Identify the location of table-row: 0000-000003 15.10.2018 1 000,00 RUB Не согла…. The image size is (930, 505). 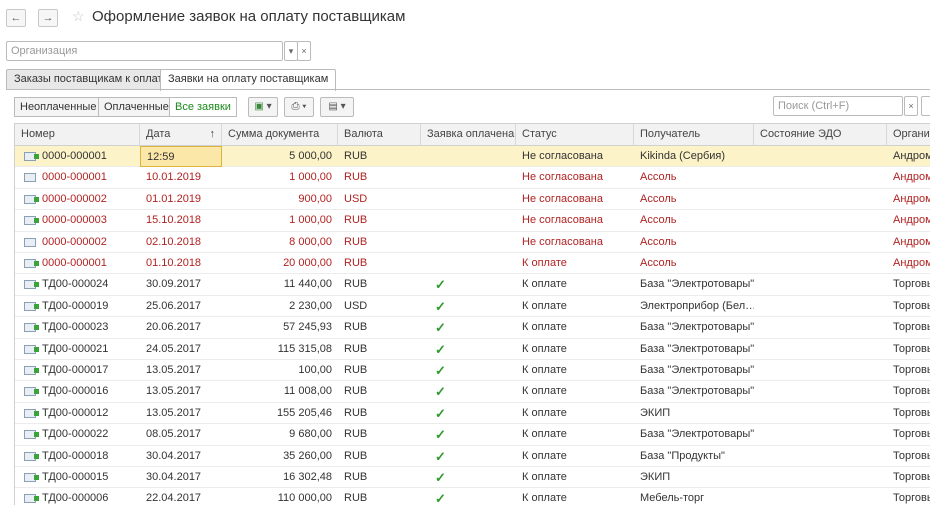
(472, 221).